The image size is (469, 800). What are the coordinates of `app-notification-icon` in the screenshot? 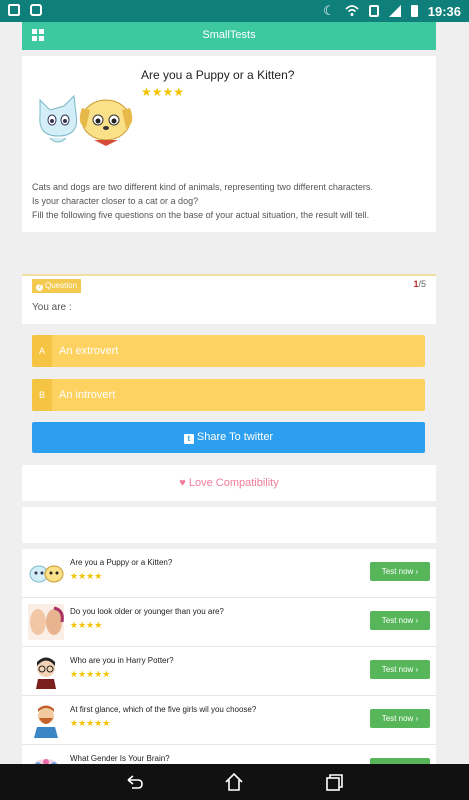 It's located at (36, 10).